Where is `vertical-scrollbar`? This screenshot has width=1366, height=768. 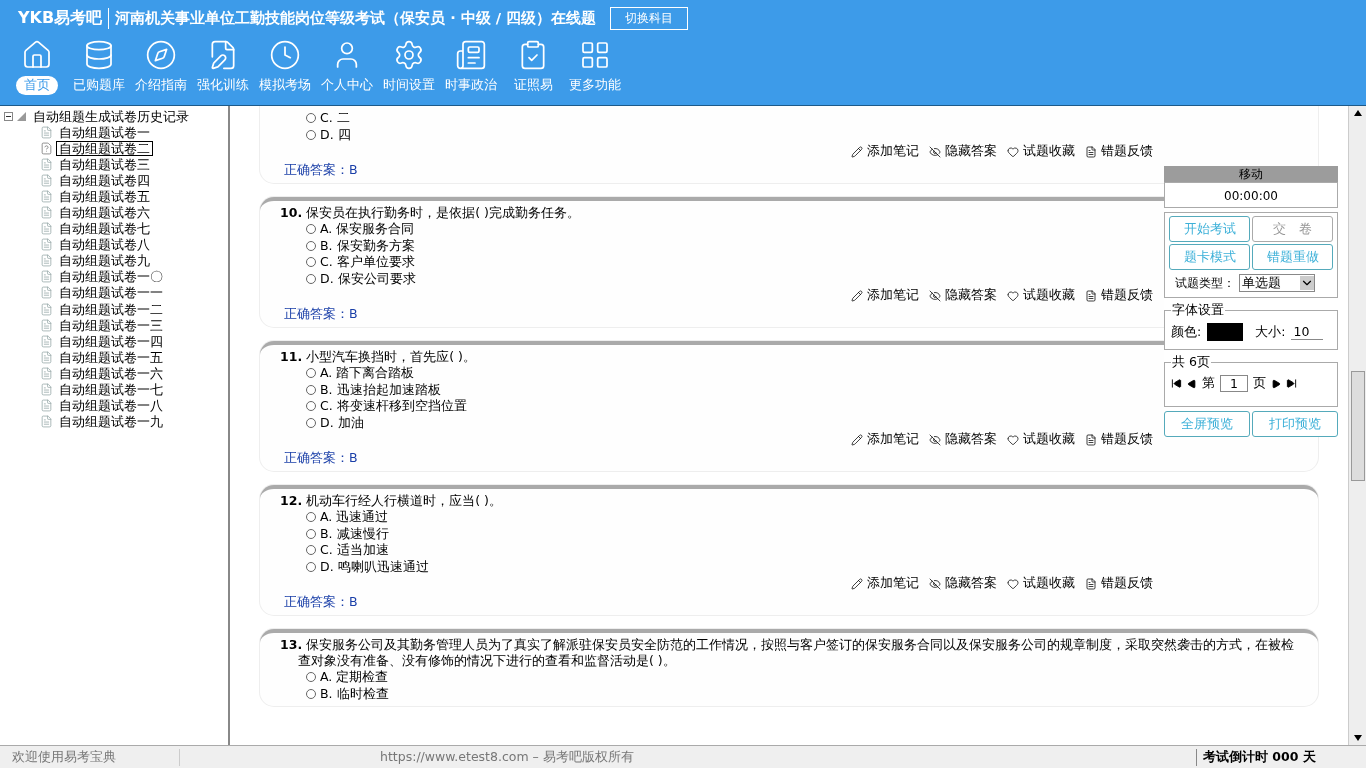
vertical-scrollbar is located at coordinates (1357, 425).